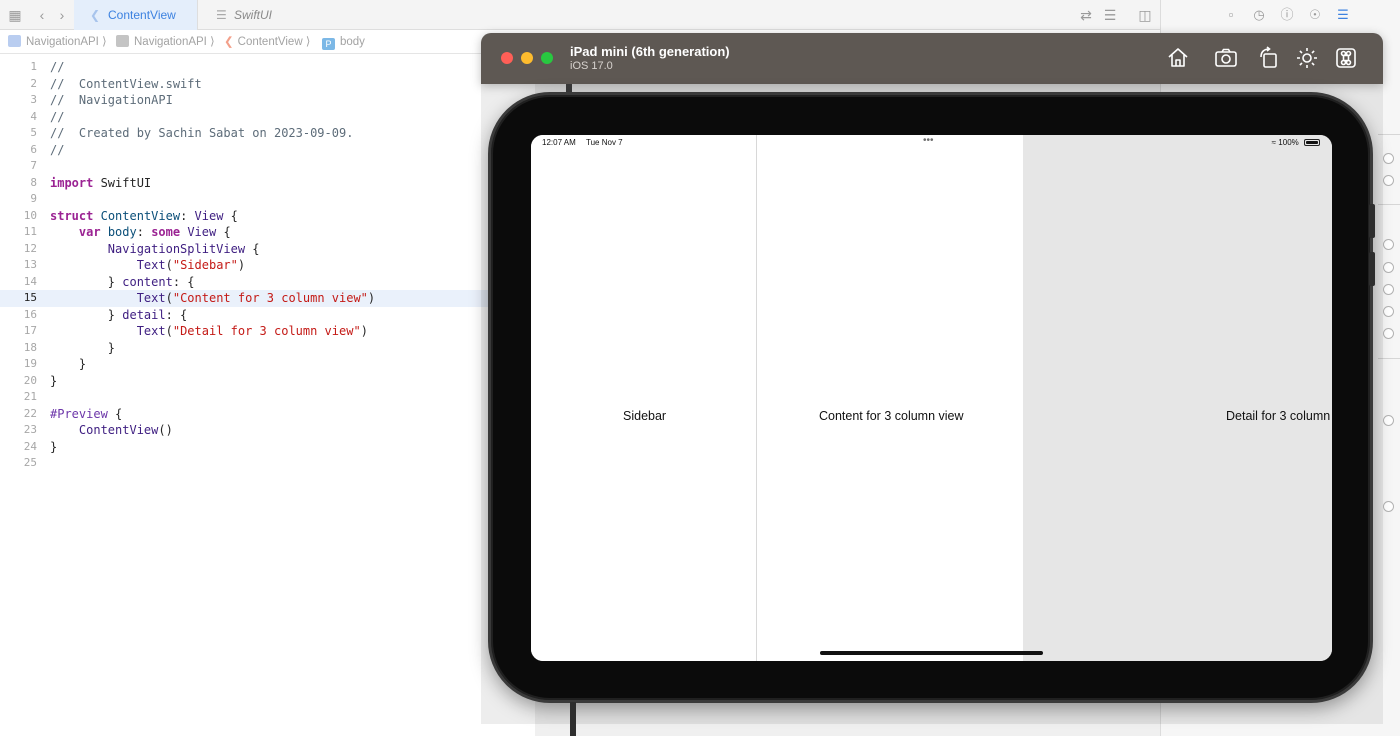 This screenshot has width=1400, height=736. I want to click on line-number: 11, so click(30, 231).